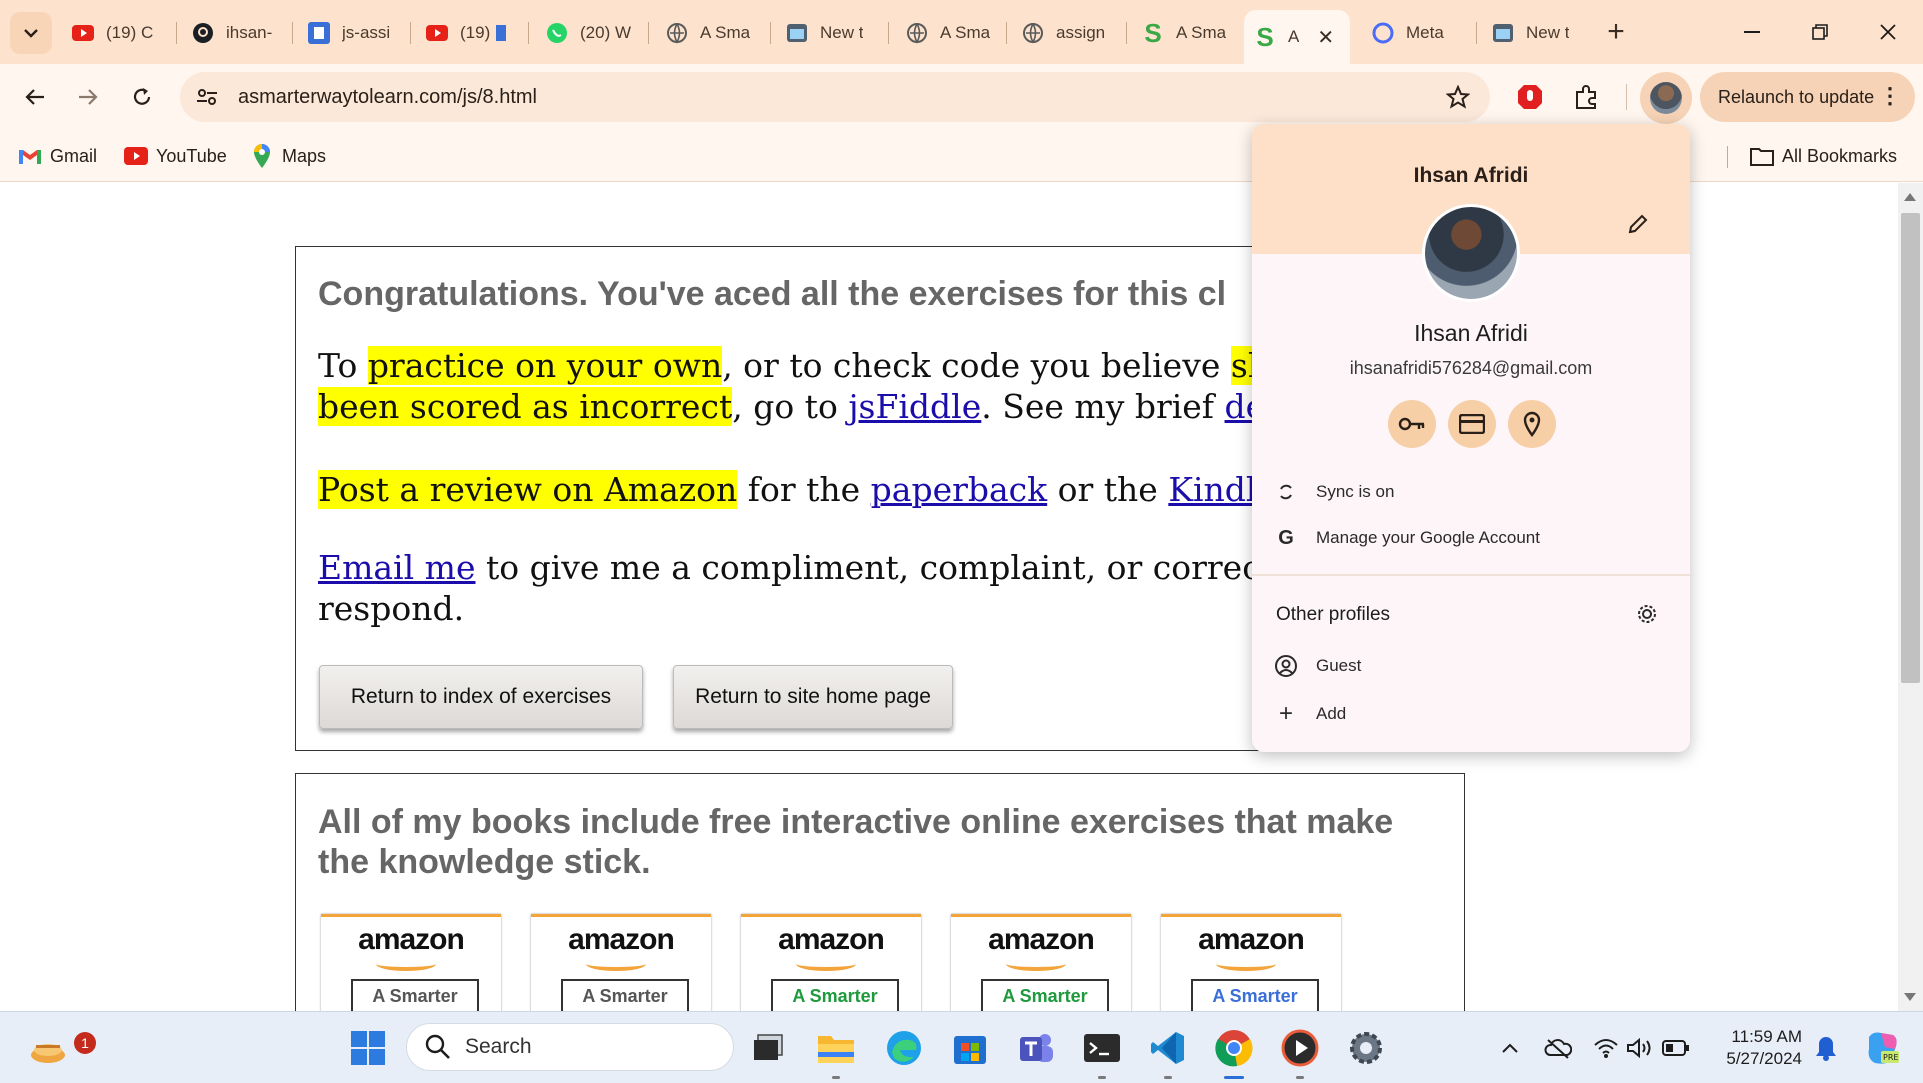 The height and width of the screenshot is (1083, 1923). I want to click on add-profile-row: + Add, so click(1310, 714).